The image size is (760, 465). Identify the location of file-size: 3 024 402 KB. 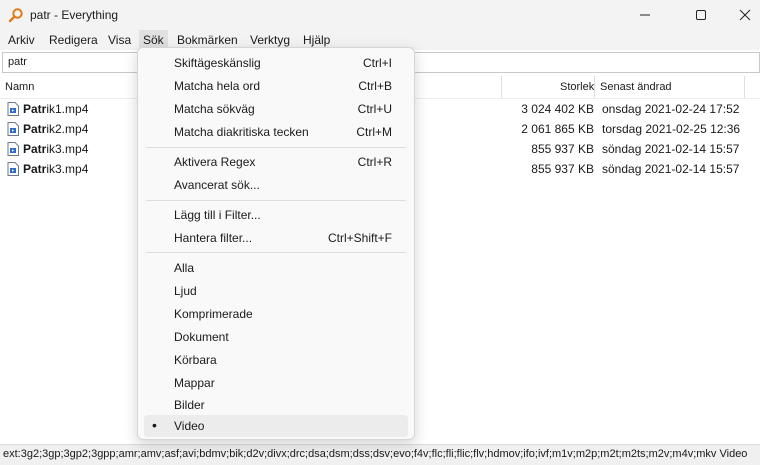
(557, 109).